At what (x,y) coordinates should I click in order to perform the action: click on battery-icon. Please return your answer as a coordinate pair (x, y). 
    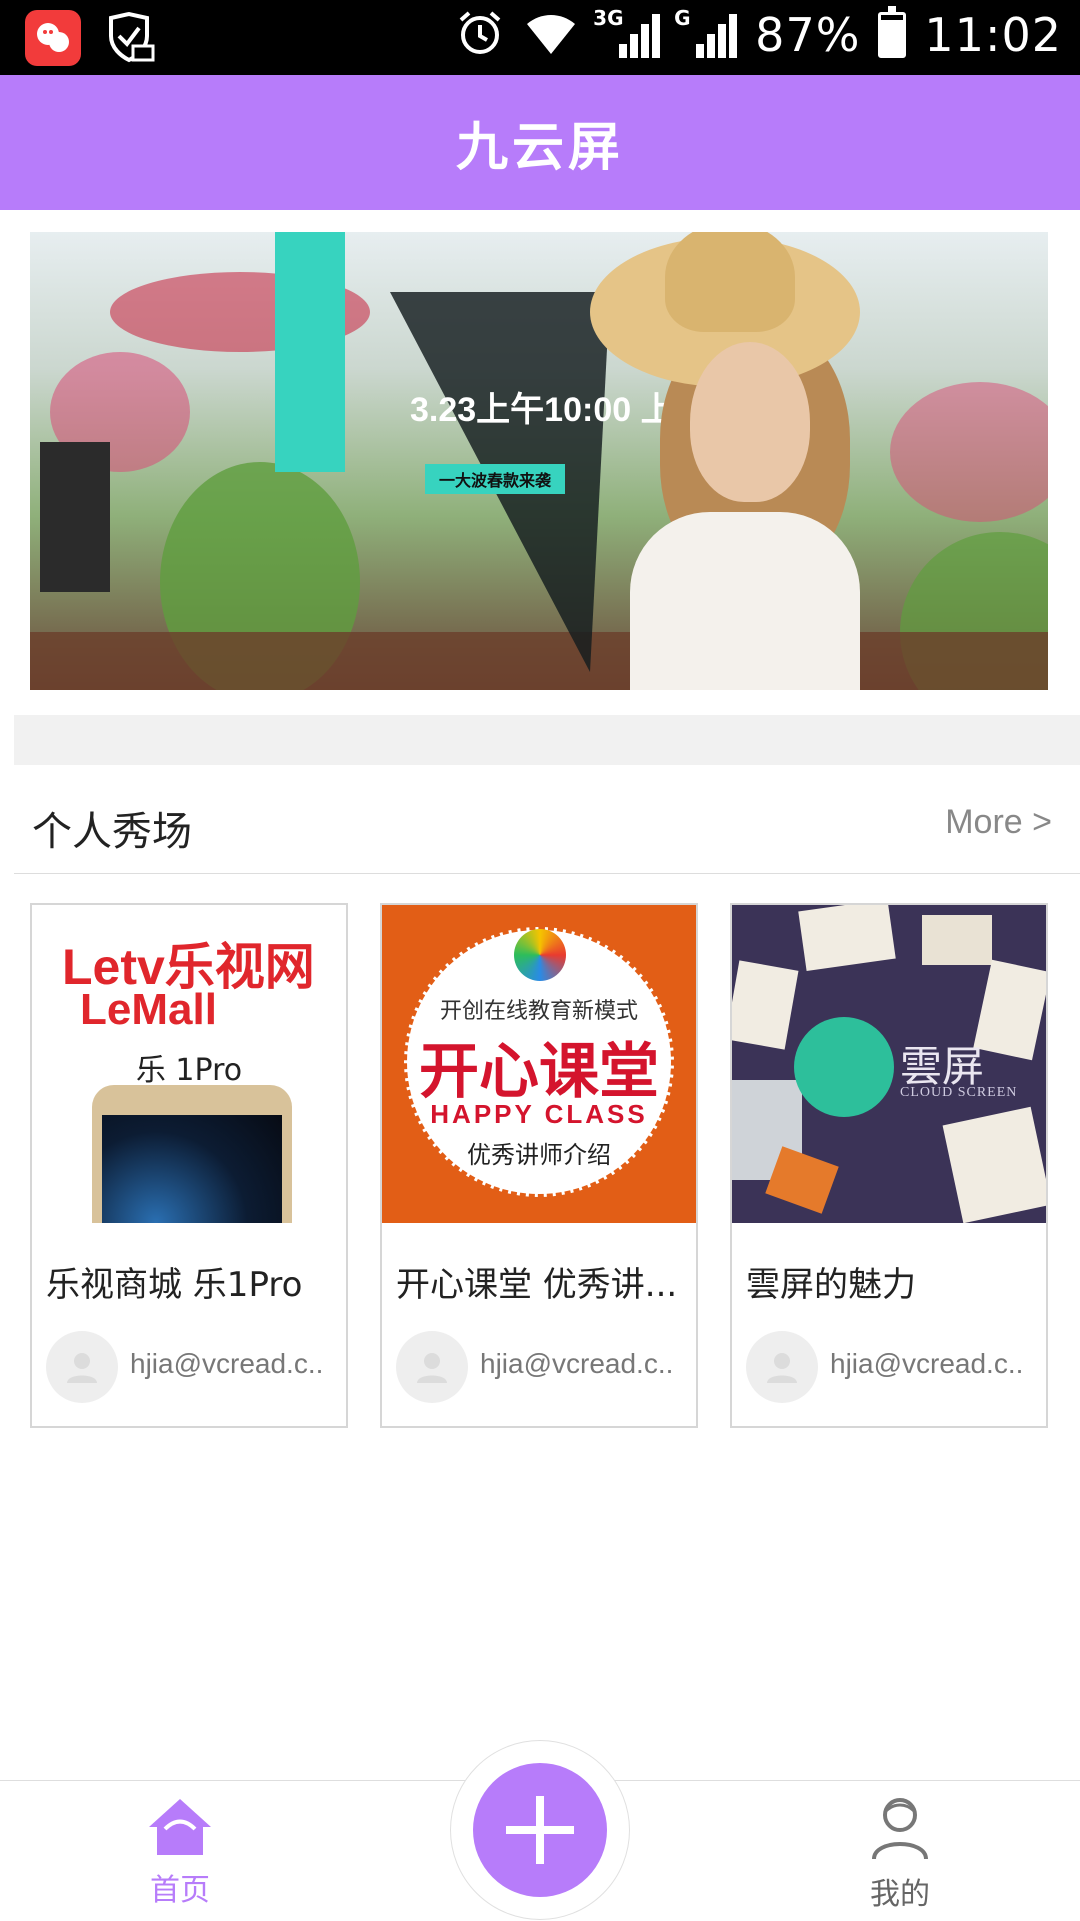
    Looking at the image, I should click on (892, 32).